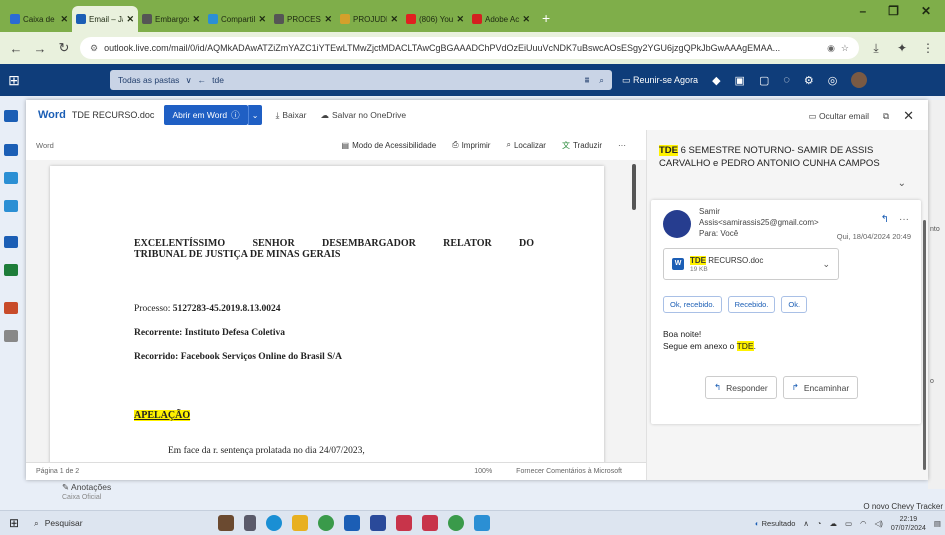 The height and width of the screenshot is (535, 945). What do you see at coordinates (926, 11) in the screenshot?
I see `close-window-icon: ✕` at bounding box center [926, 11].